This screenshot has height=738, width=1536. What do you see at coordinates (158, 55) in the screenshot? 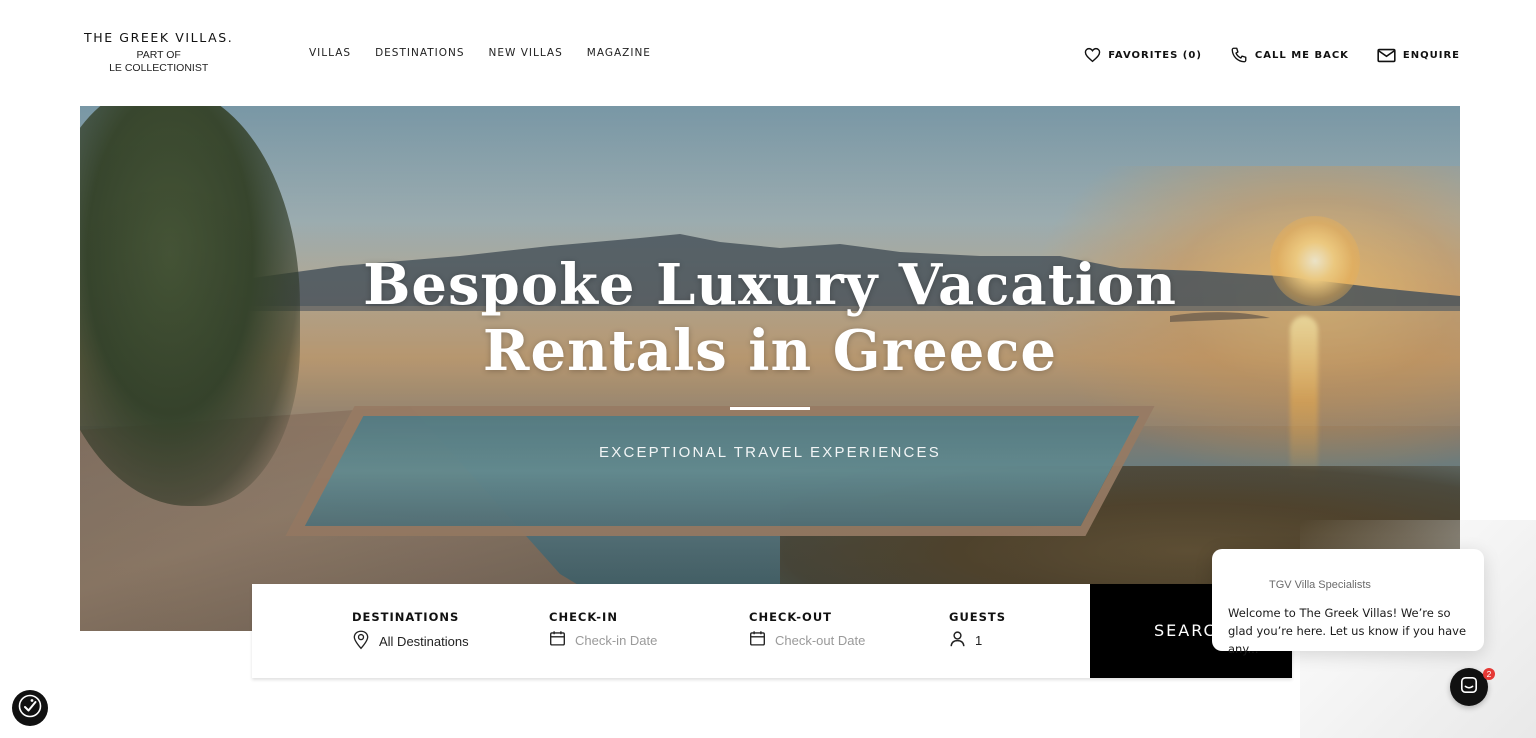
I see `logo-sub-line1: PART OF` at bounding box center [158, 55].